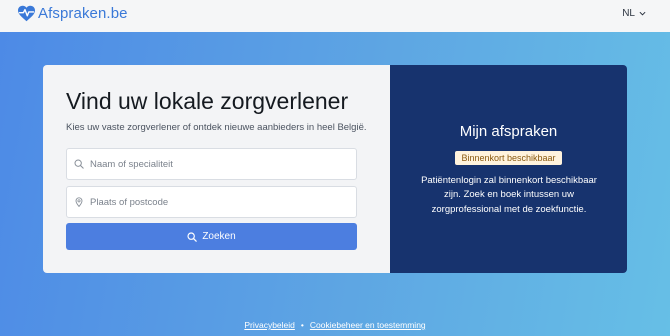  Describe the element at coordinates (211, 202) in the screenshot. I see `location-input: Plaats of postcode` at that location.